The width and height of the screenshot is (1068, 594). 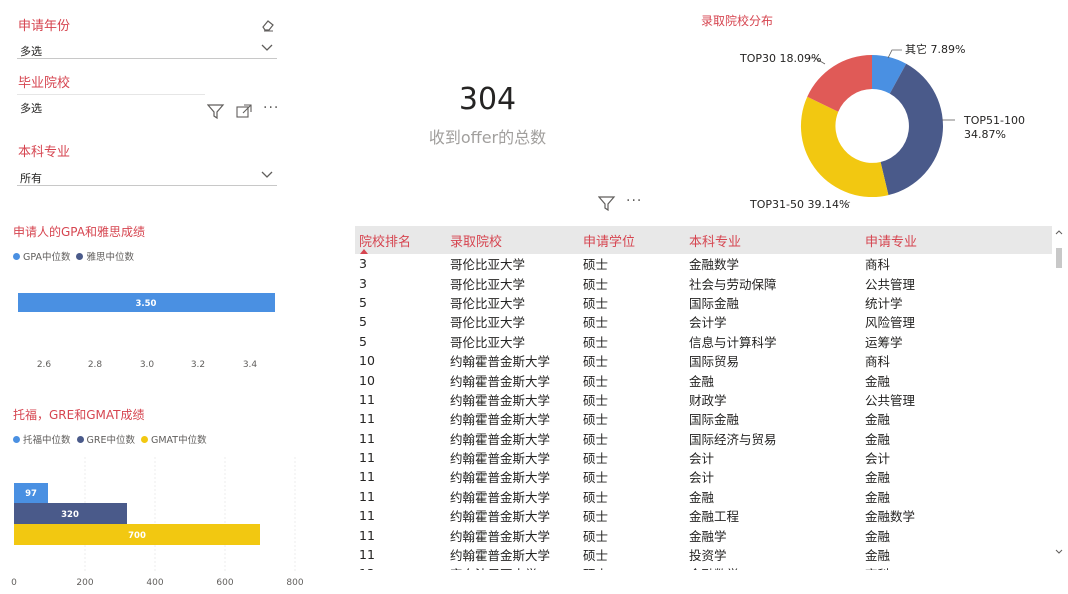 What do you see at coordinates (733, 439) in the screenshot?
I see `table-cell: 国际经济与贸易` at bounding box center [733, 439].